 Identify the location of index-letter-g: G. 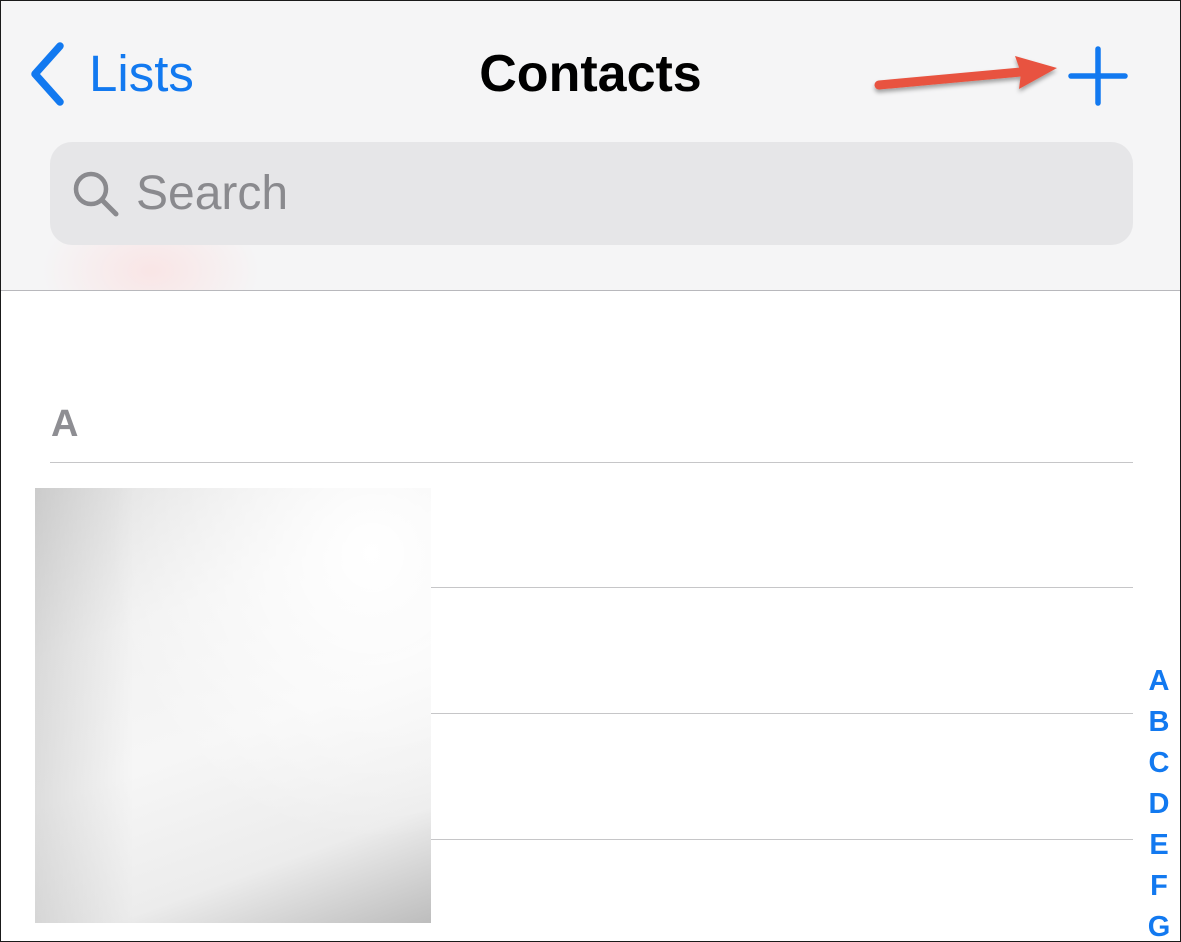
(1159, 924).